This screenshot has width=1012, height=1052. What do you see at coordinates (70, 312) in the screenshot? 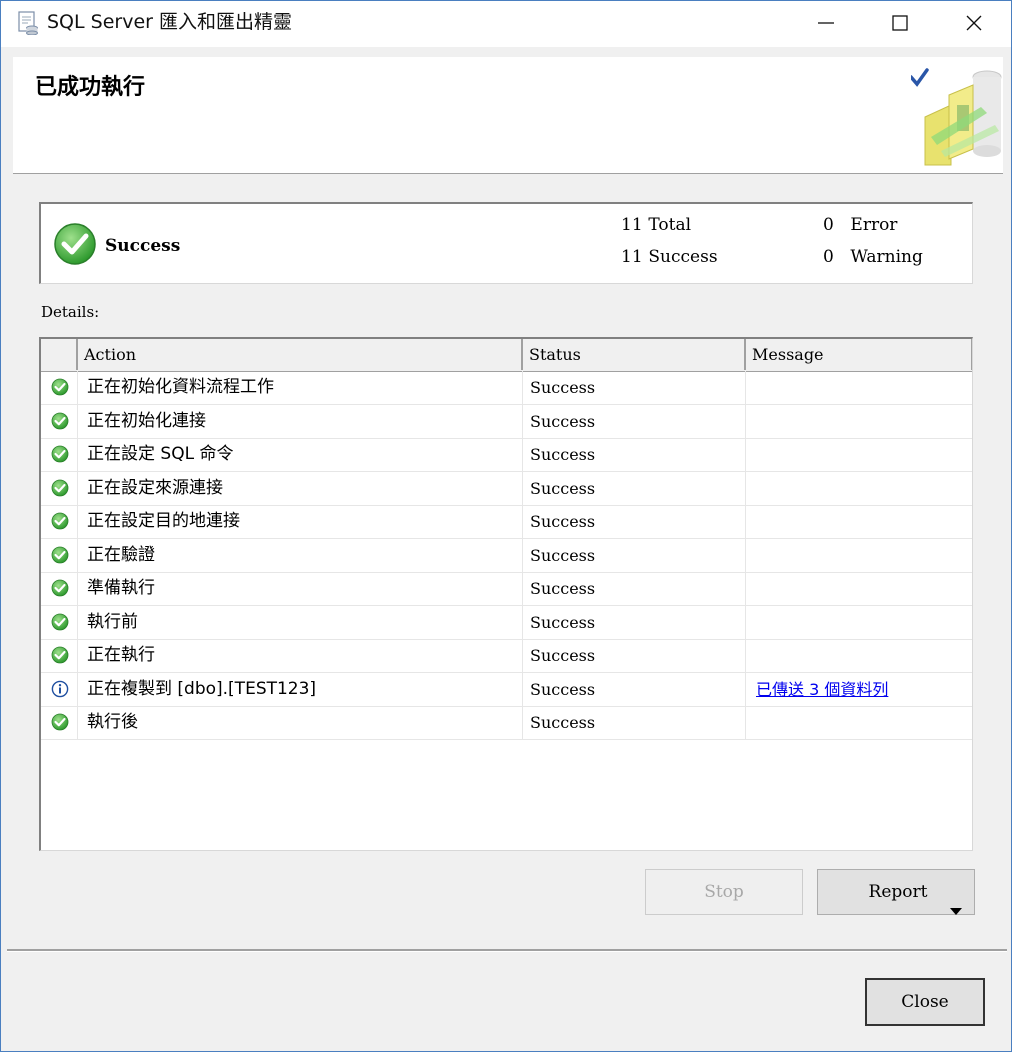
I see `details-label: Details:` at bounding box center [70, 312].